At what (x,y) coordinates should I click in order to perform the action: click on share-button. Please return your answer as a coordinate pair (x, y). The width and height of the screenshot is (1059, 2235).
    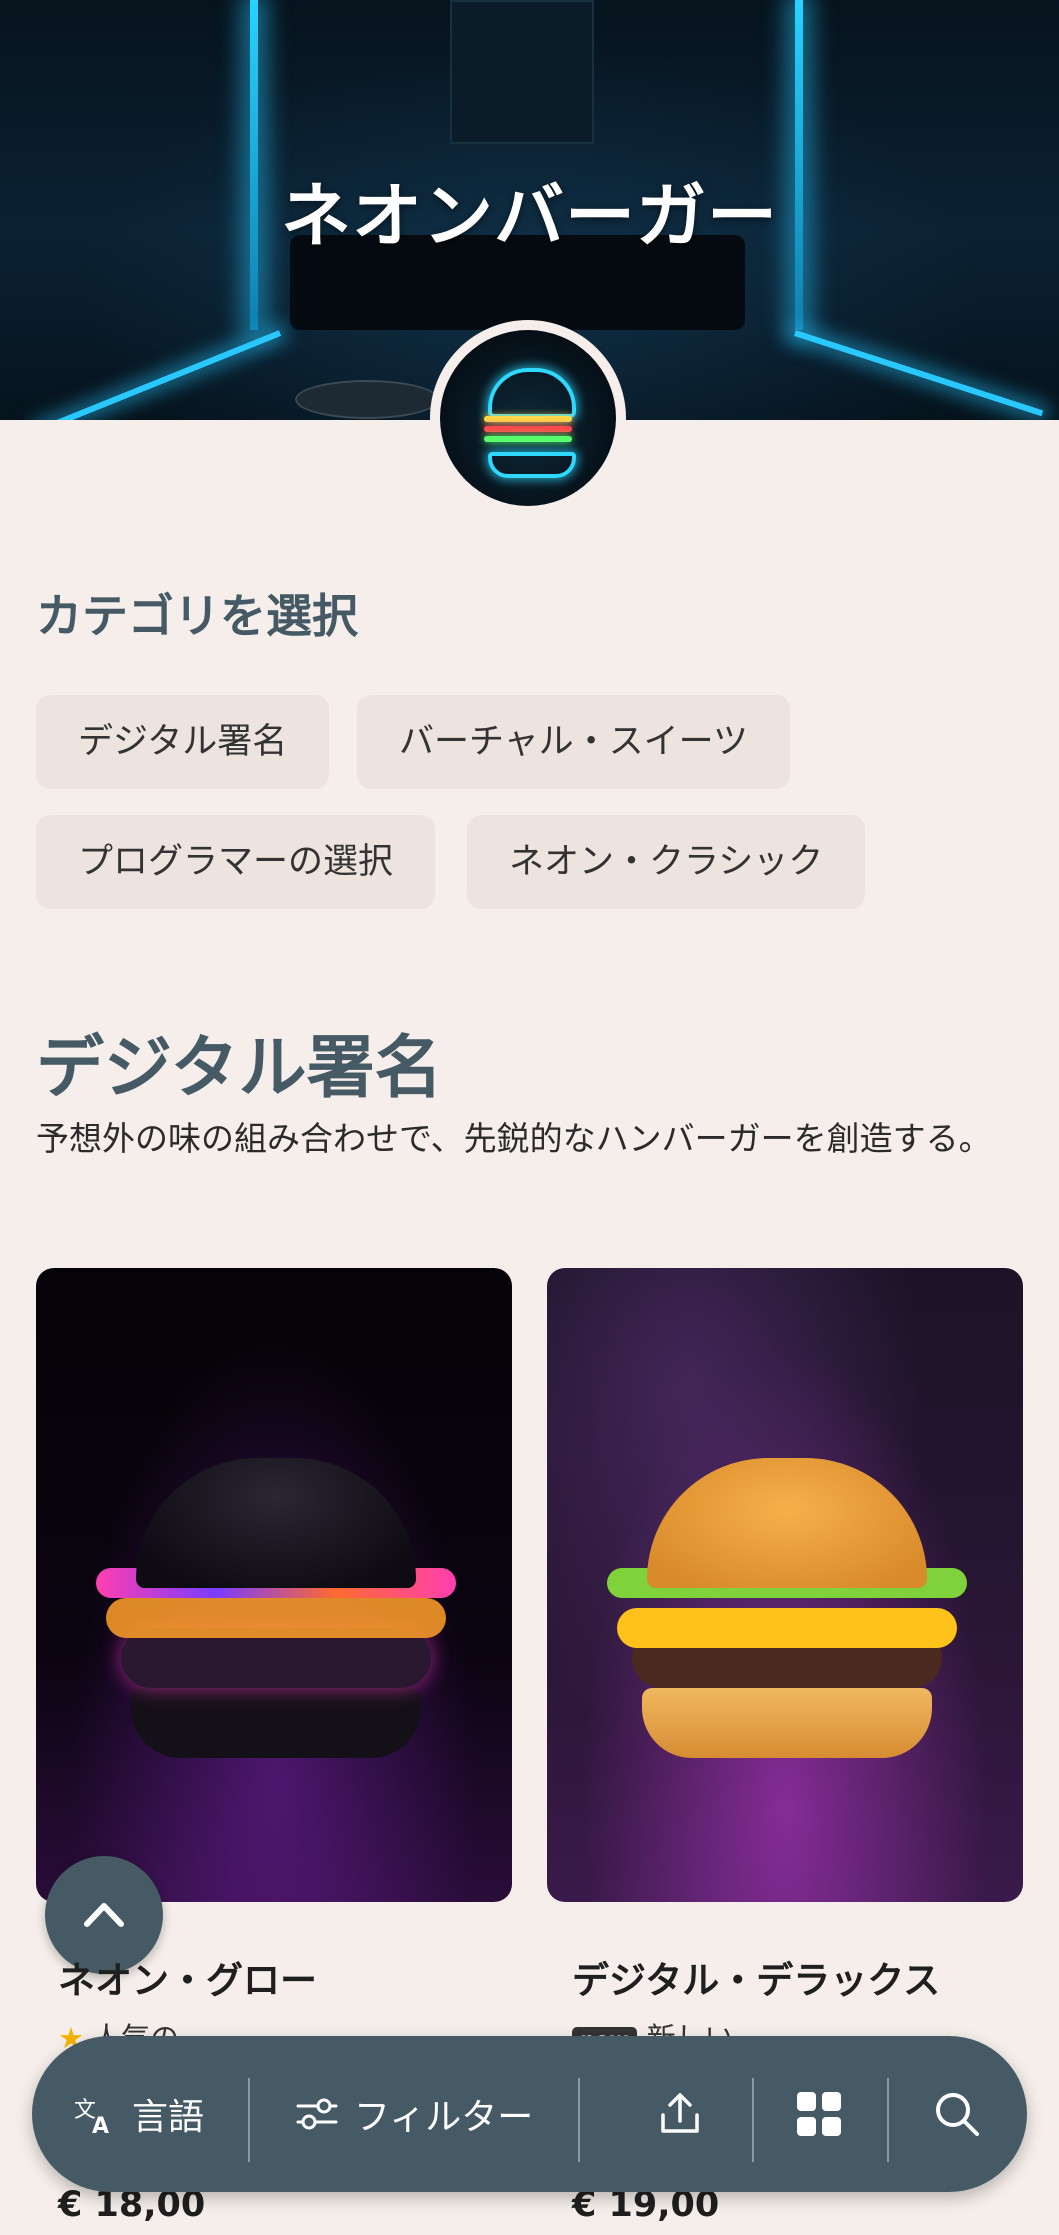
    Looking at the image, I should click on (680, 2114).